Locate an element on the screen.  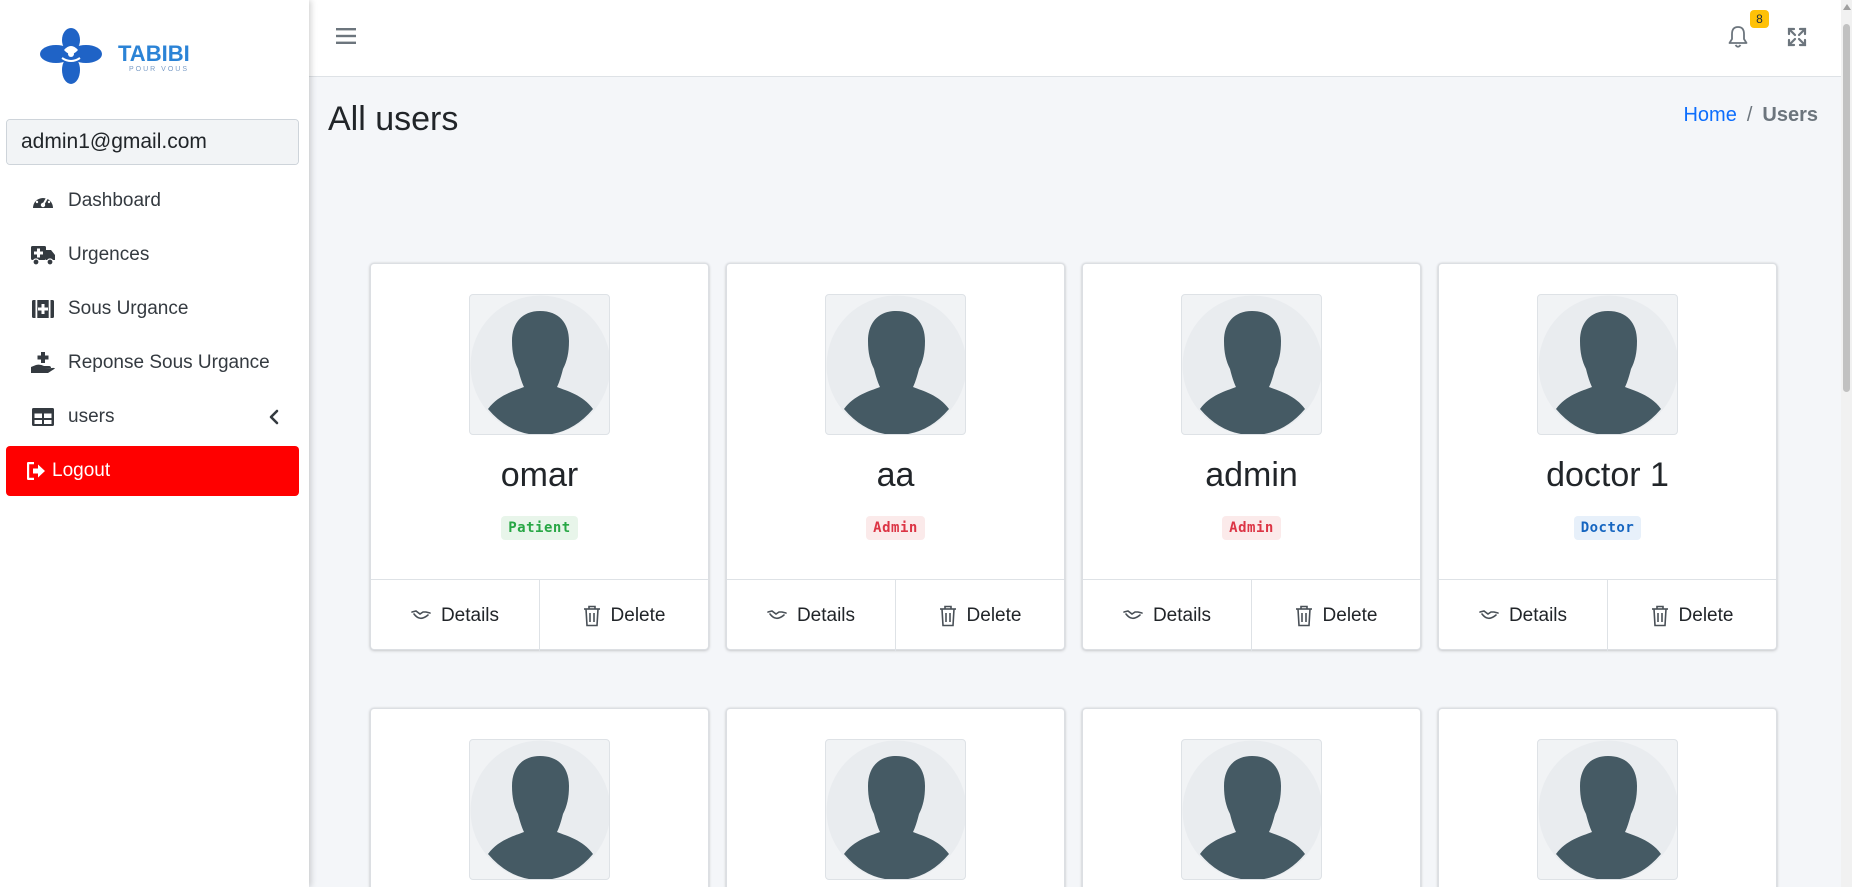
brand-logo: TABIBI POUR VOUS is located at coordinates (154, 59).